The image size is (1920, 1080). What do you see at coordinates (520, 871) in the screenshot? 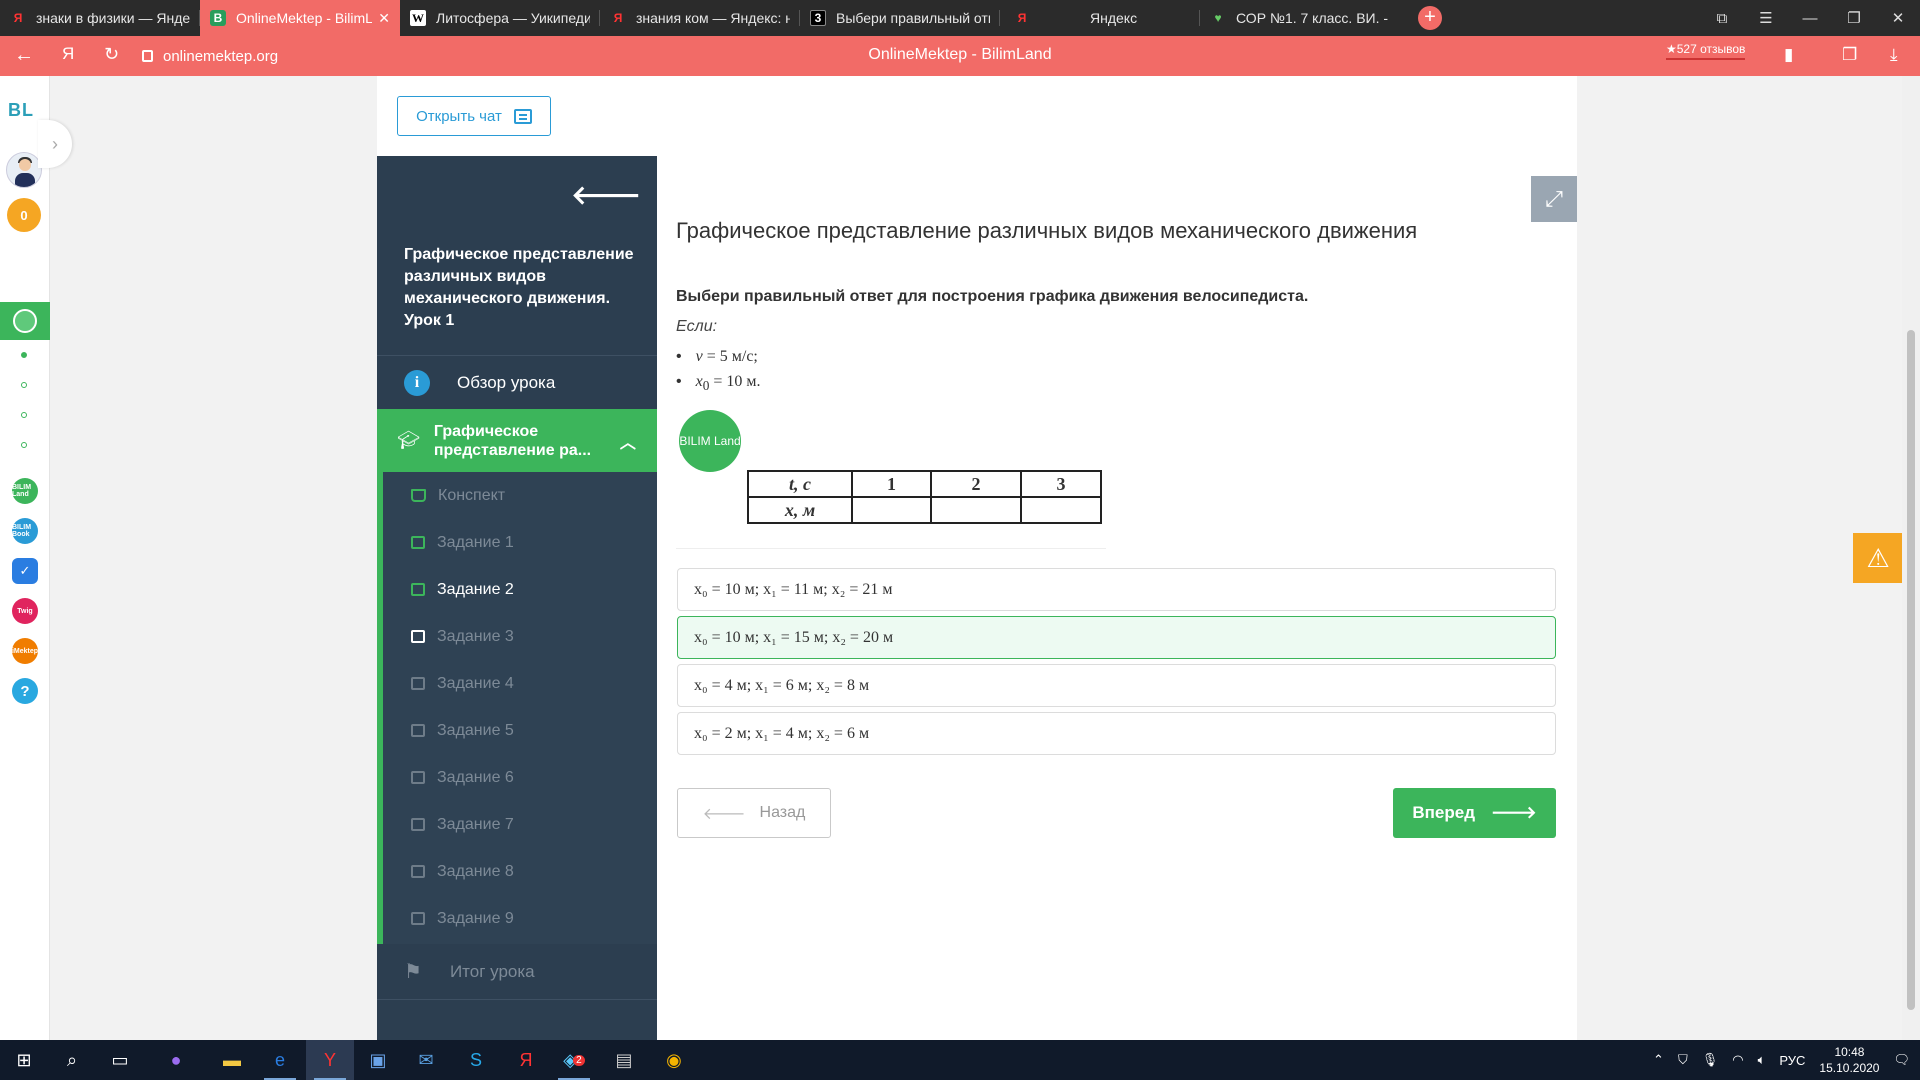
I see `nav-item-task: Задание 8` at bounding box center [520, 871].